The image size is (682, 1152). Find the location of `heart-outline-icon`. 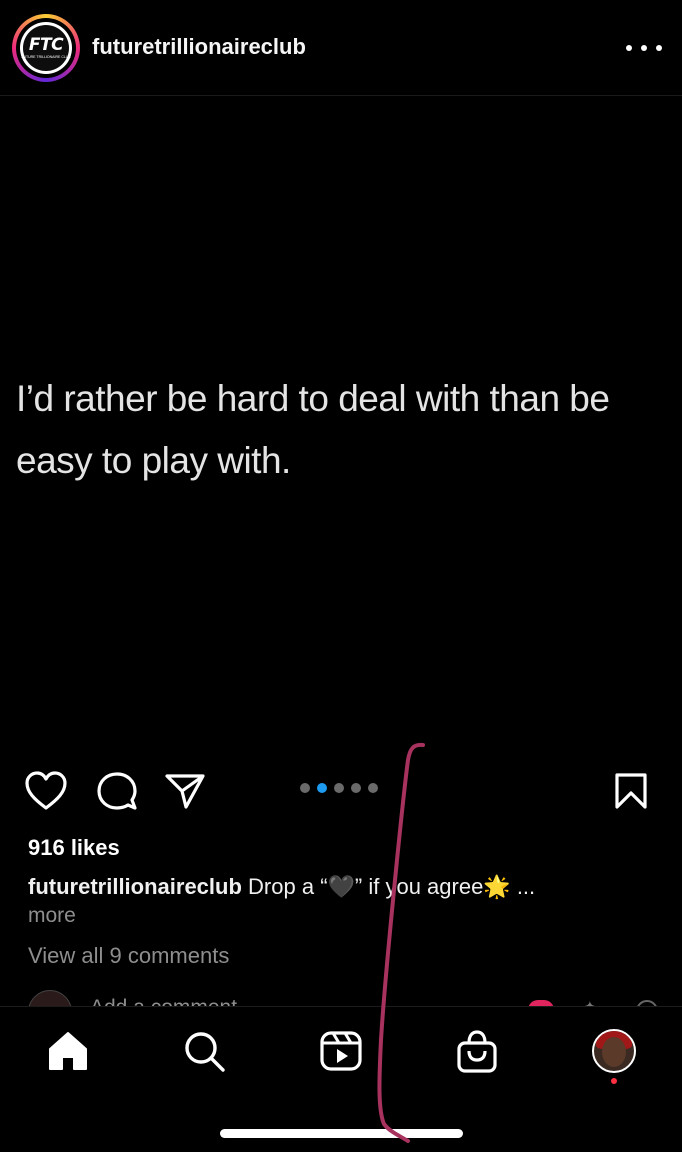

heart-outline-icon is located at coordinates (46, 791).